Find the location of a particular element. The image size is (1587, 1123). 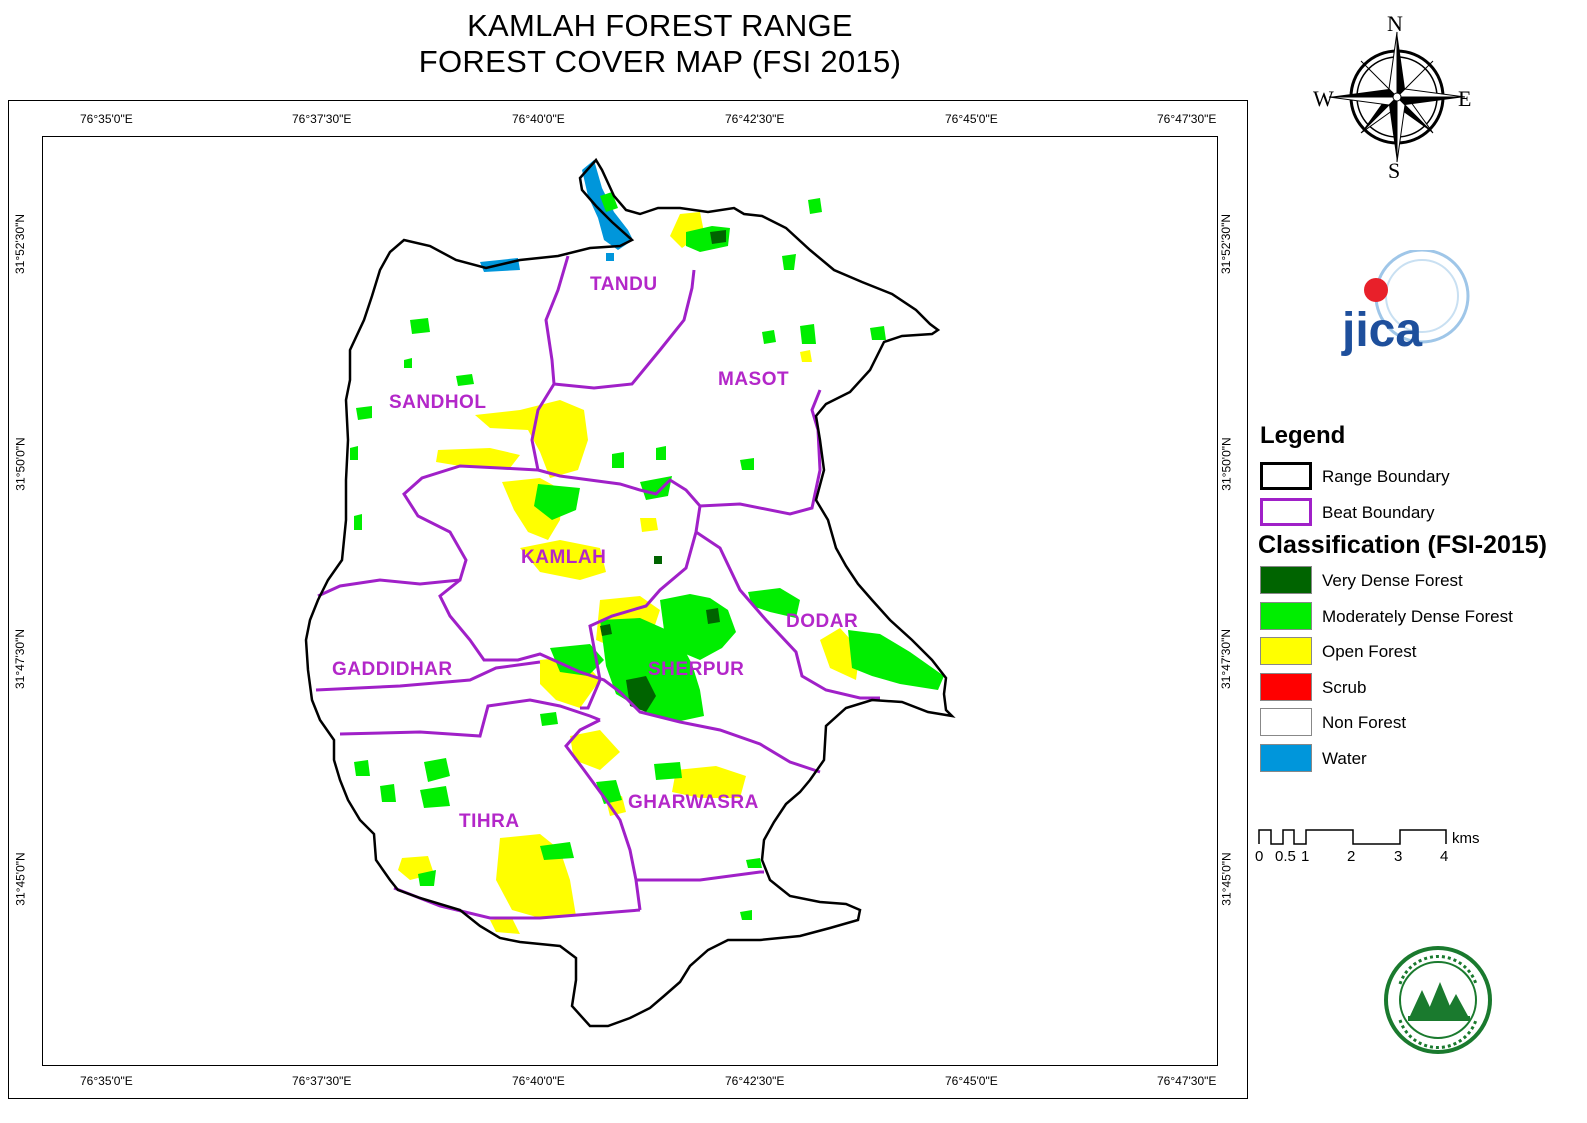

scale-bar-graphic is located at coordinates (1352, 837).